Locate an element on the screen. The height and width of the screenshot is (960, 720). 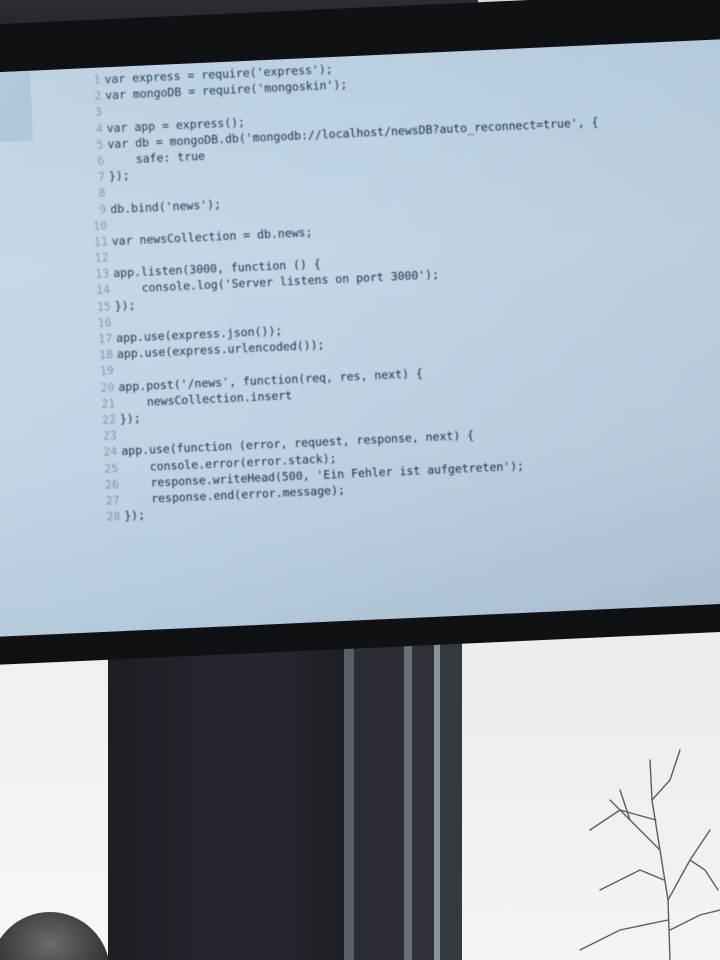
line-number: 20 is located at coordinates (107, 387).